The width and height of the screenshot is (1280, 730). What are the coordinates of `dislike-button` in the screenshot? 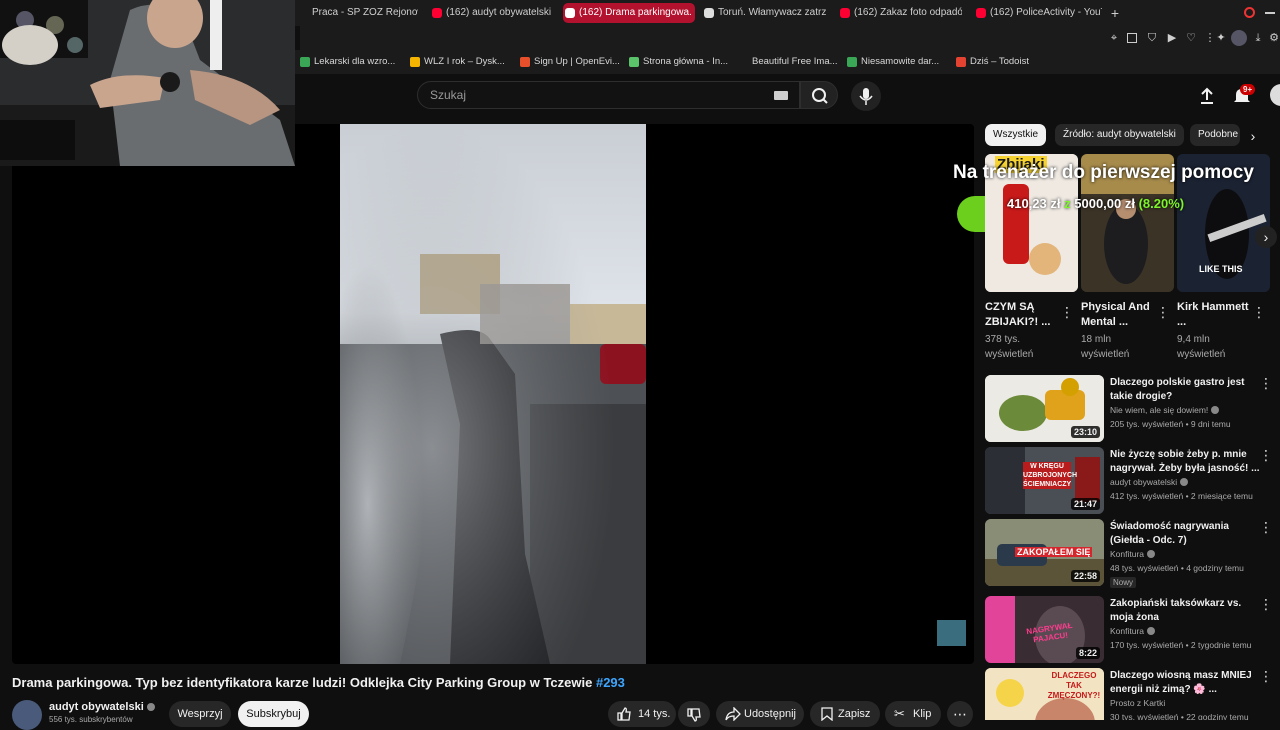 It's located at (694, 714).